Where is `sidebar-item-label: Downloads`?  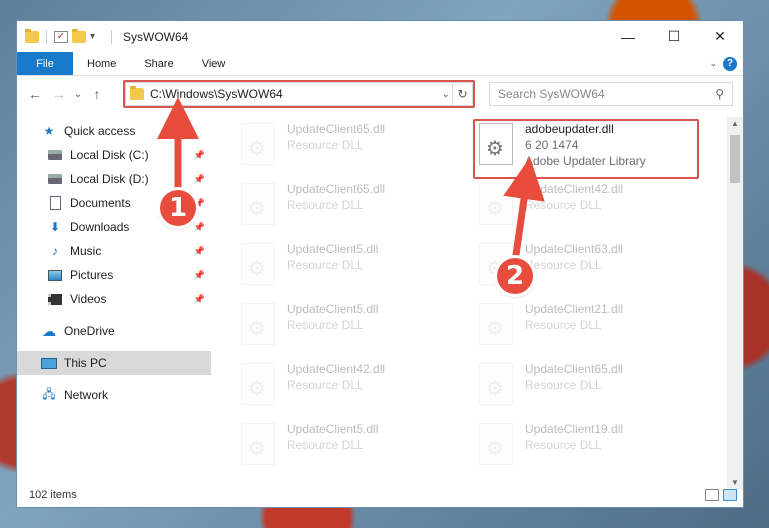 sidebar-item-label: Downloads is located at coordinates (100, 227).